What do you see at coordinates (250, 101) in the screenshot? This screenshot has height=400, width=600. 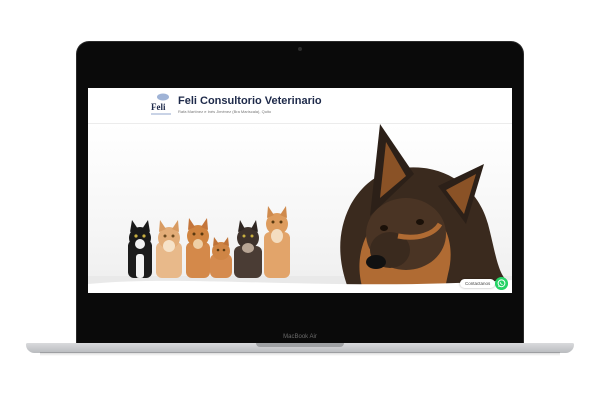 I see `site-title: Feli Consultorio Veterinario` at bounding box center [250, 101].